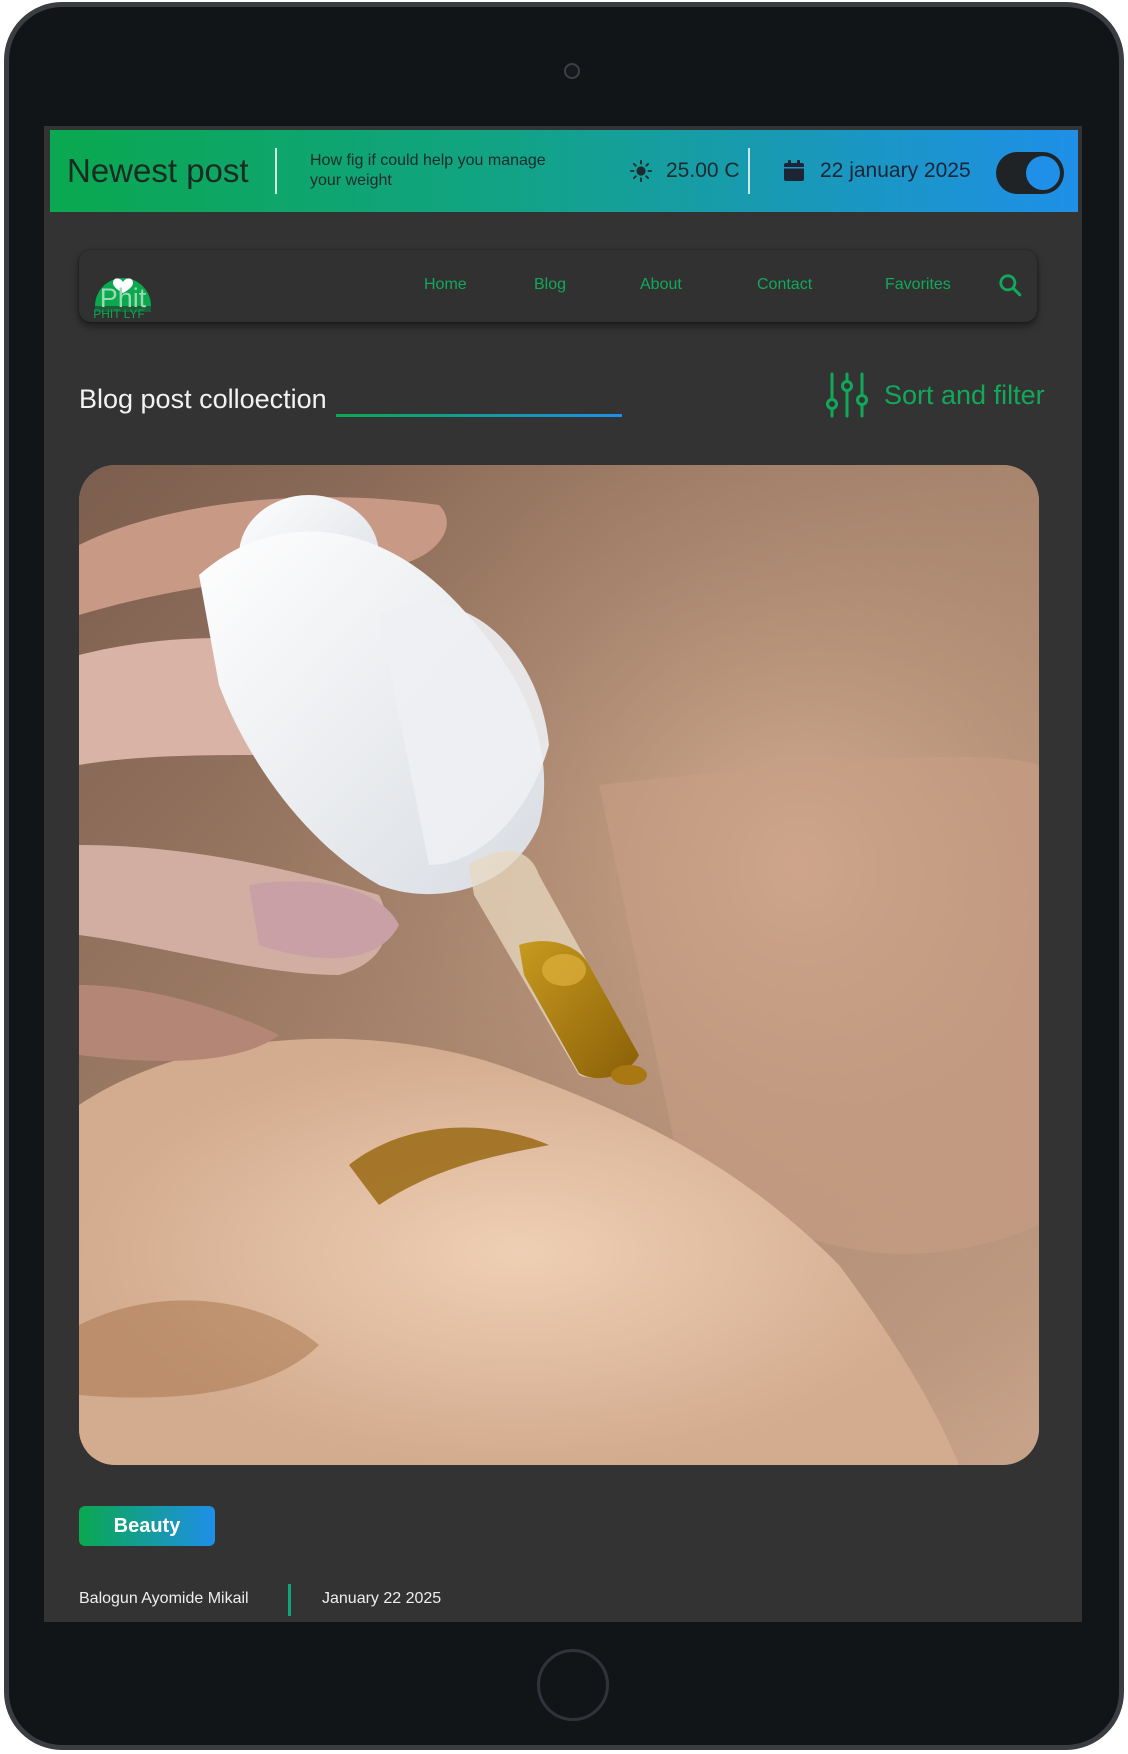 The height and width of the screenshot is (1754, 1128). What do you see at coordinates (794, 170) in the screenshot?
I see `calendar-icon` at bounding box center [794, 170].